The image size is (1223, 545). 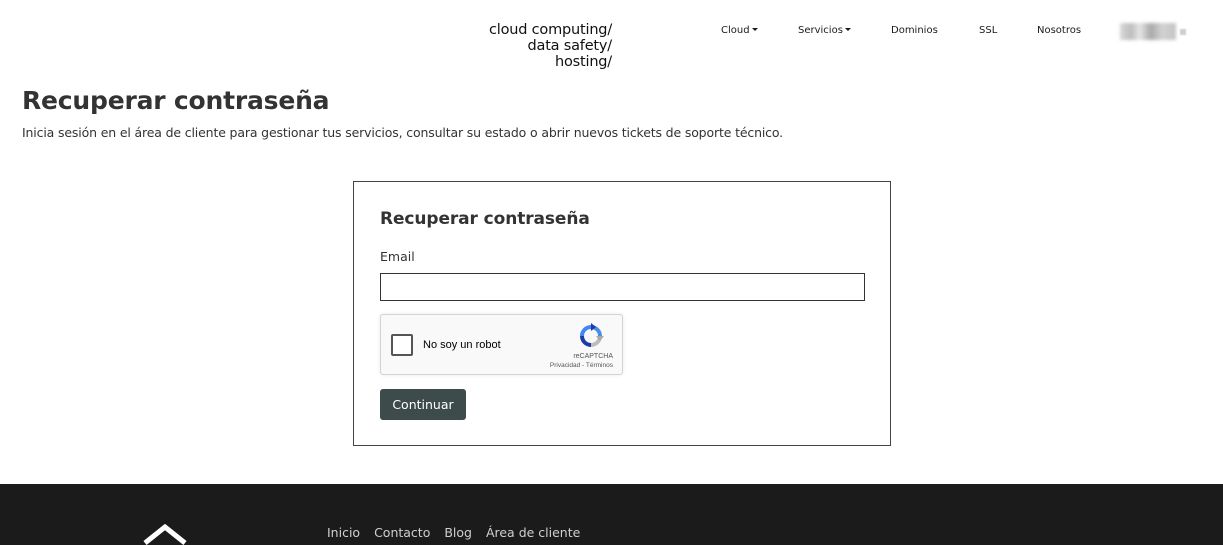 What do you see at coordinates (581, 365) in the screenshot?
I see `recaptcha-links: Privacidad - Términos` at bounding box center [581, 365].